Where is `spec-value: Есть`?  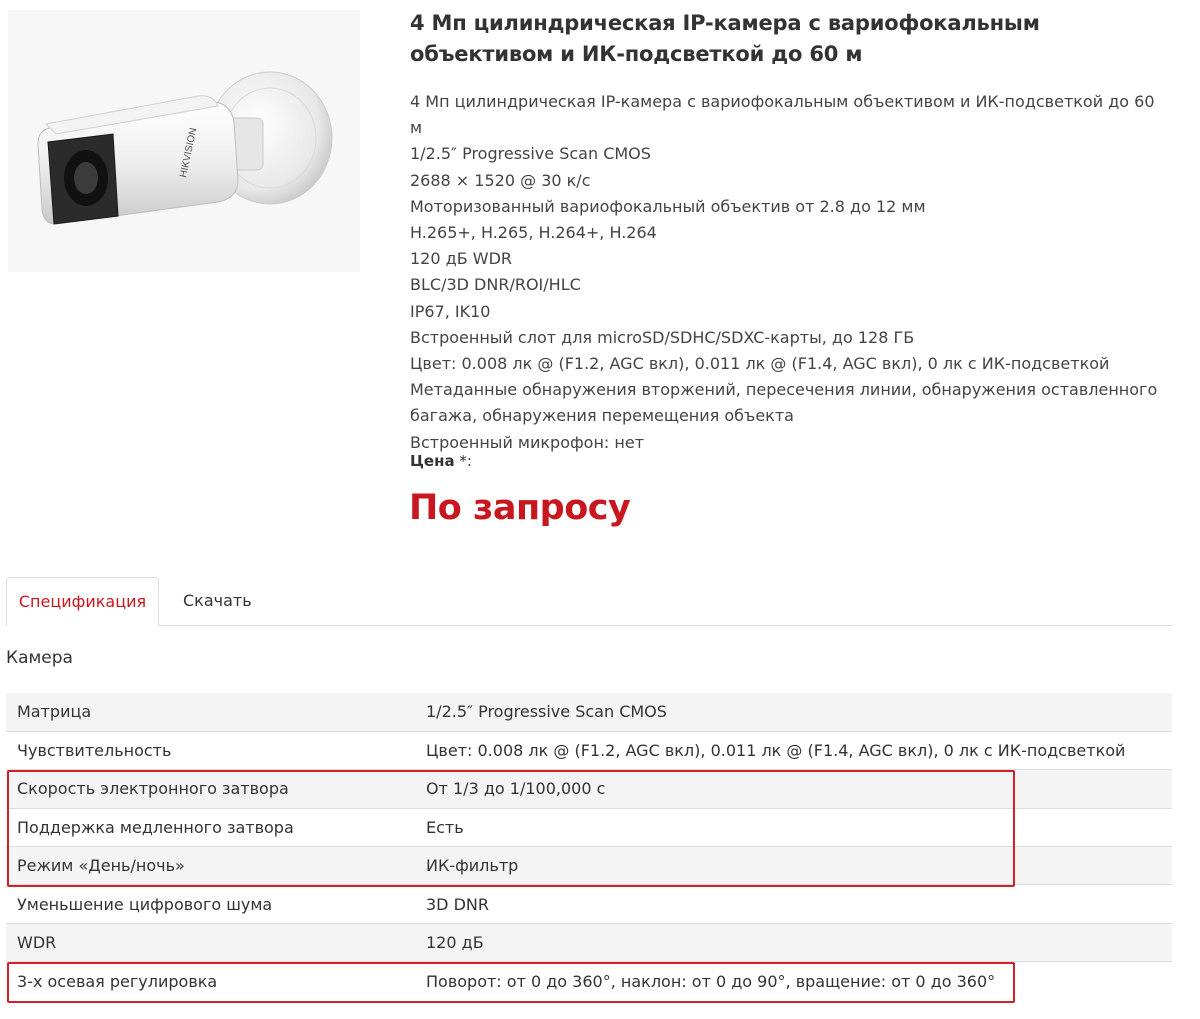
spec-value: Есть is located at coordinates (793, 827).